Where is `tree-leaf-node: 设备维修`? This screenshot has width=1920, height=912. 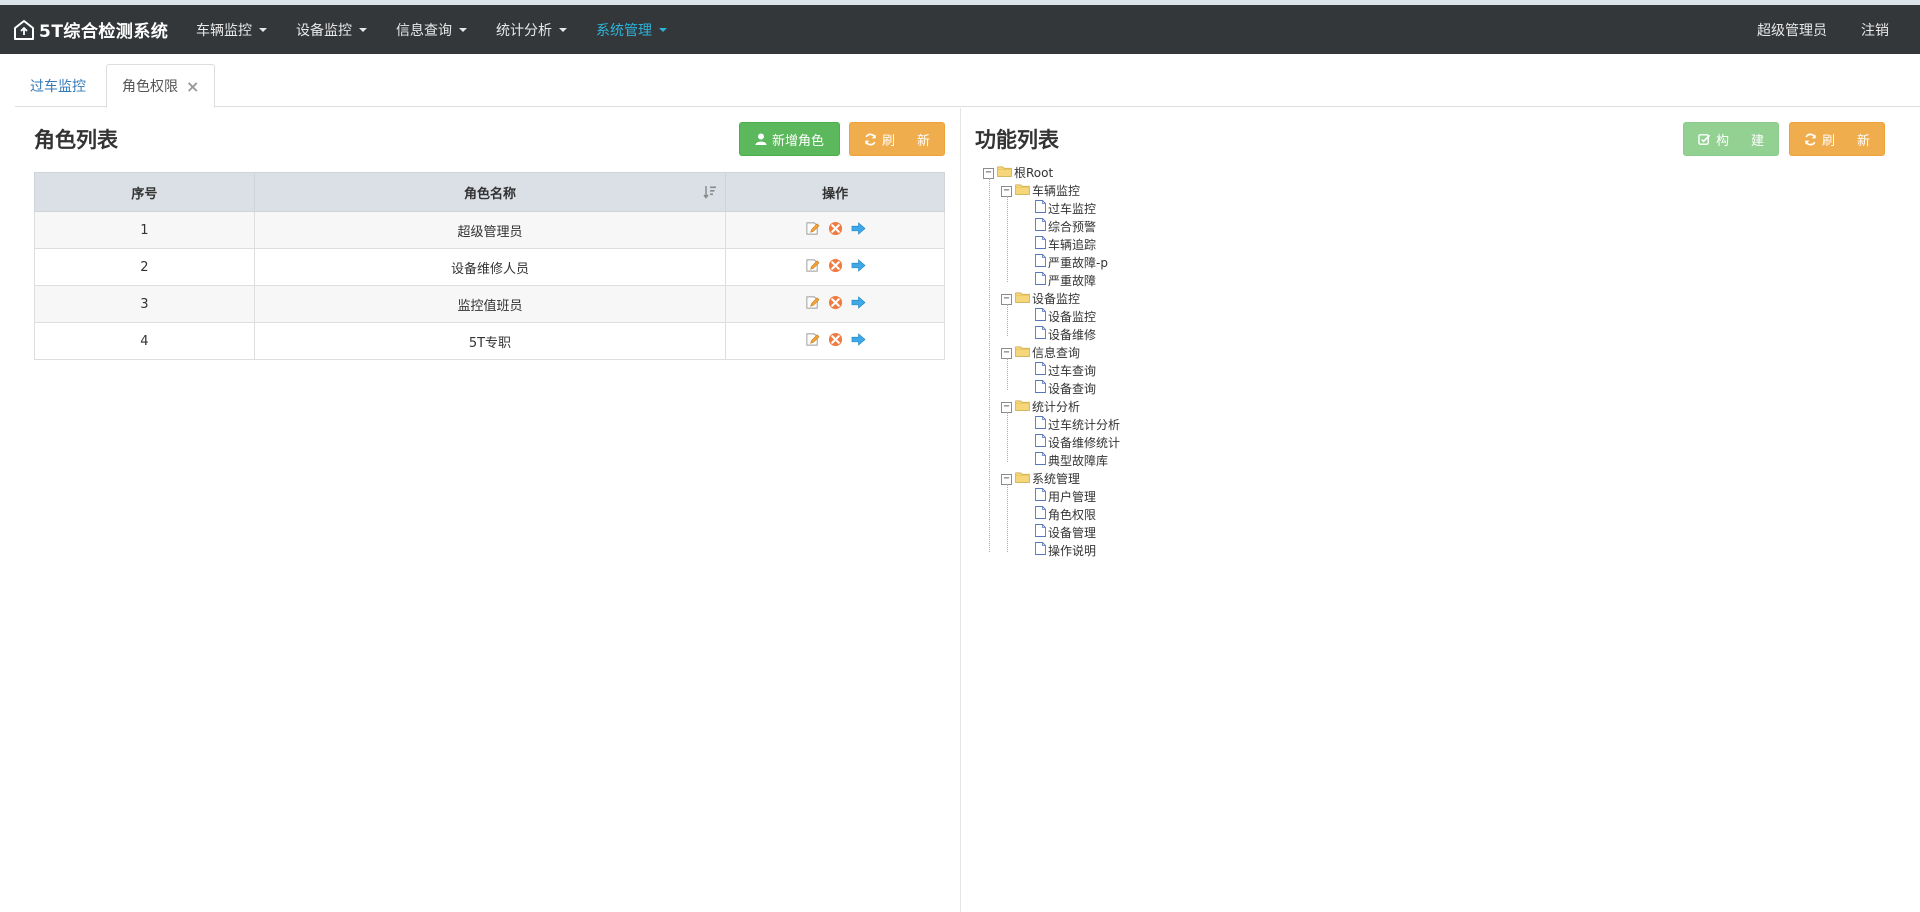 tree-leaf-node: 设备维修 is located at coordinates (1051, 335).